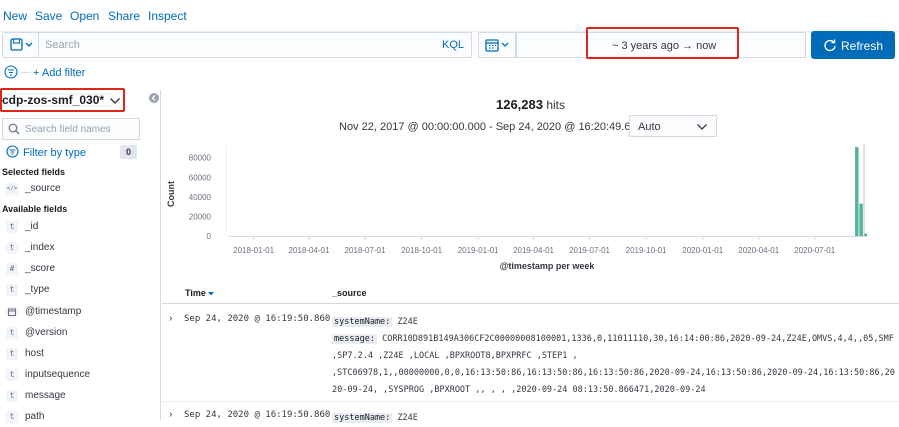 Image resolution: width=899 pixels, height=427 pixels. What do you see at coordinates (646, 250) in the screenshot?
I see `x-tick-label: 2019-10-01` at bounding box center [646, 250].